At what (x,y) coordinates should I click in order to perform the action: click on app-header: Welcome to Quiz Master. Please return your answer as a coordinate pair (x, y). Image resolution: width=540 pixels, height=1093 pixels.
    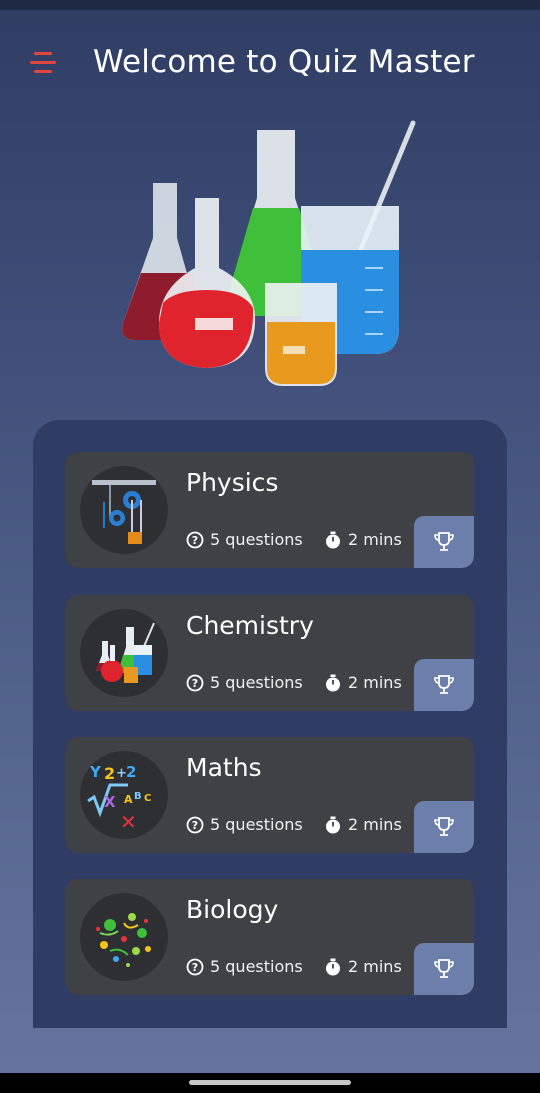
    Looking at the image, I should click on (270, 63).